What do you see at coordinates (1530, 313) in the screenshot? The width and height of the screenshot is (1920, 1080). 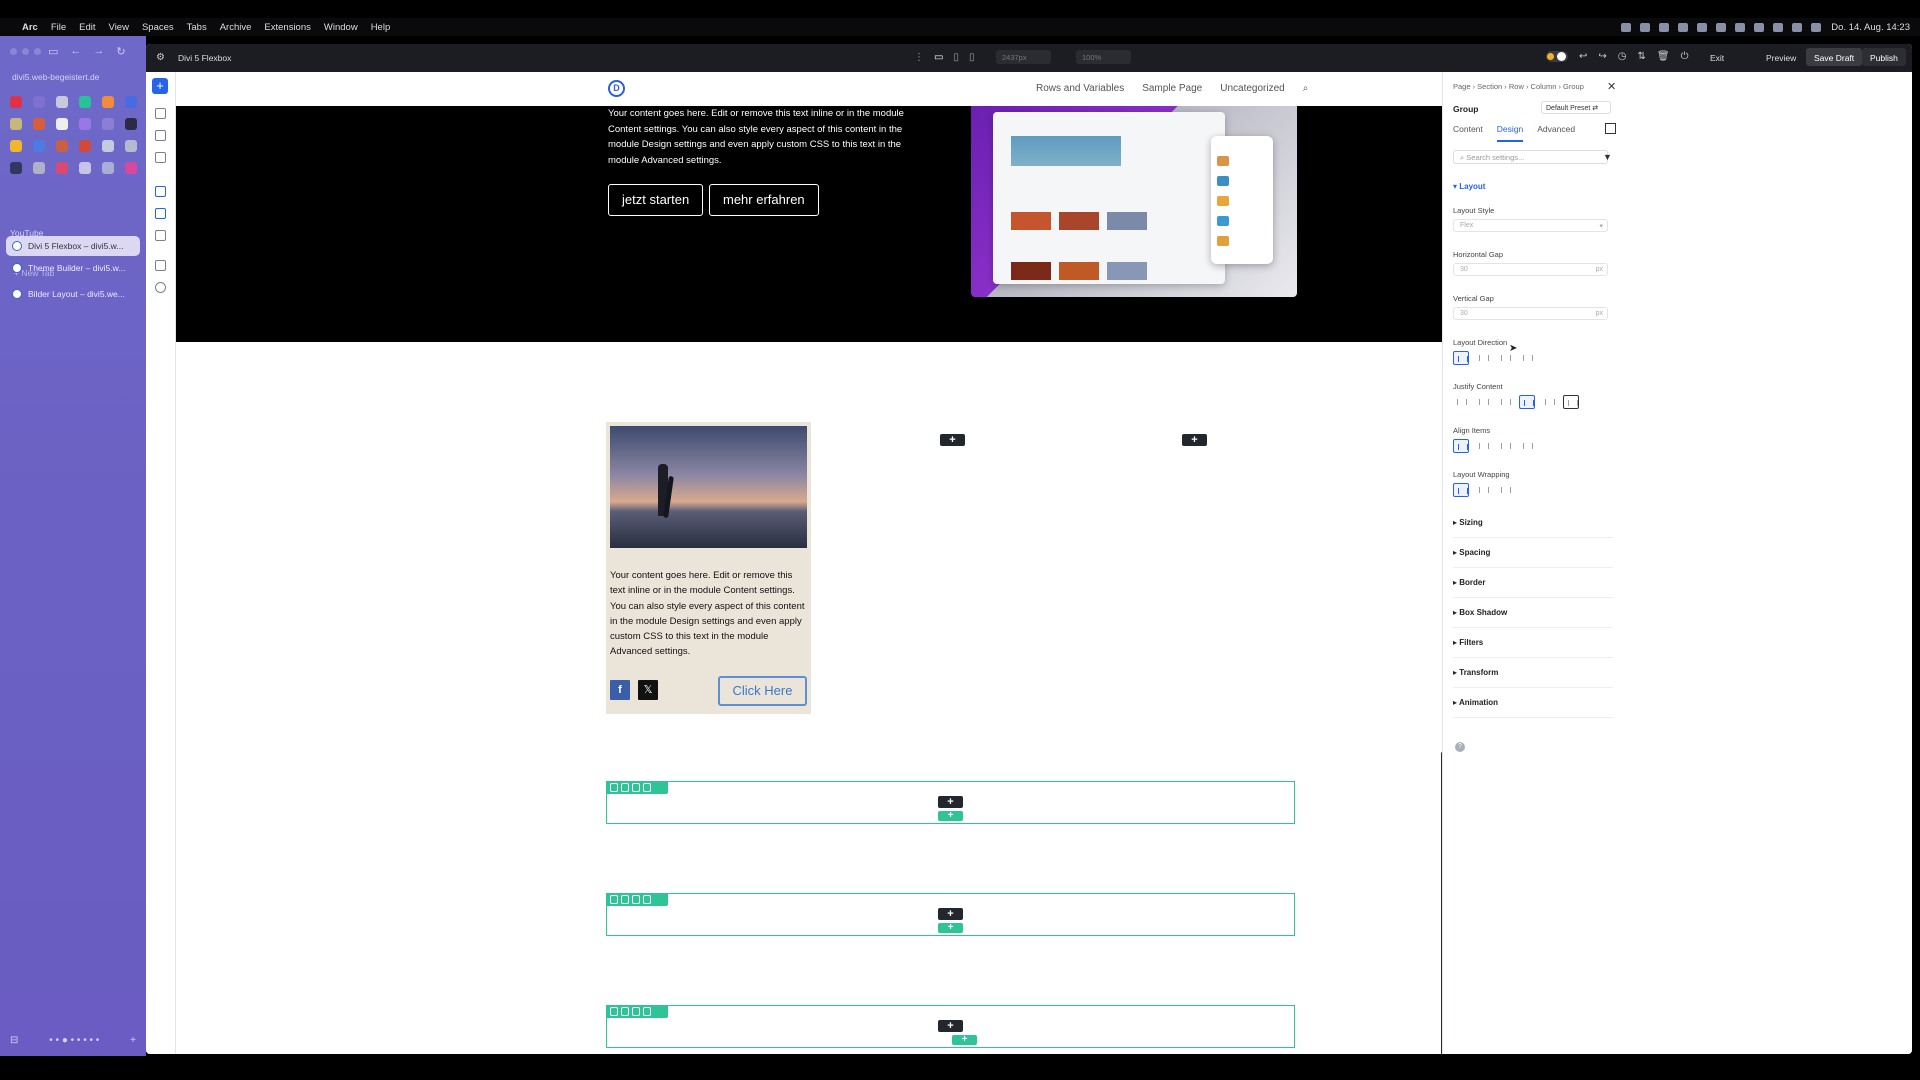 I see `vertical-gap-input: 30 px` at bounding box center [1530, 313].